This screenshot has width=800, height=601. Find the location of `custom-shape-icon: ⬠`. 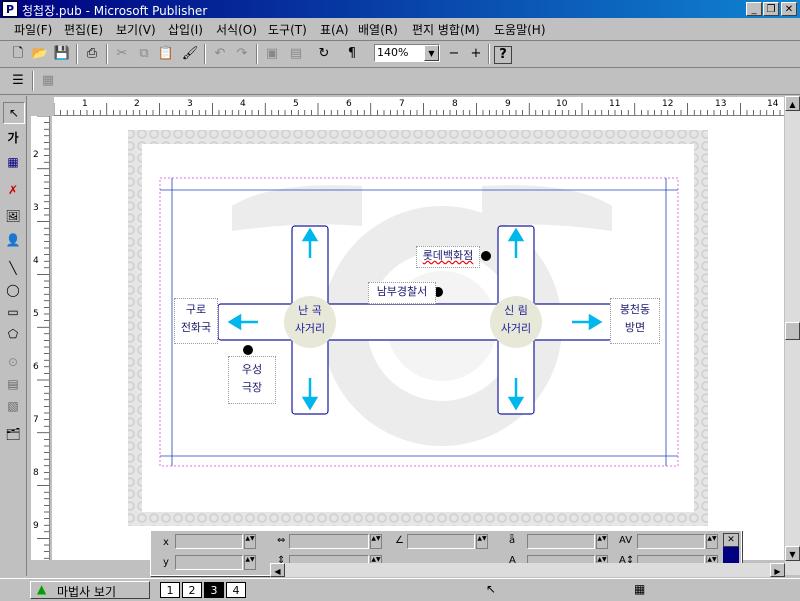

custom-shape-icon: ⬠ is located at coordinates (13, 334).